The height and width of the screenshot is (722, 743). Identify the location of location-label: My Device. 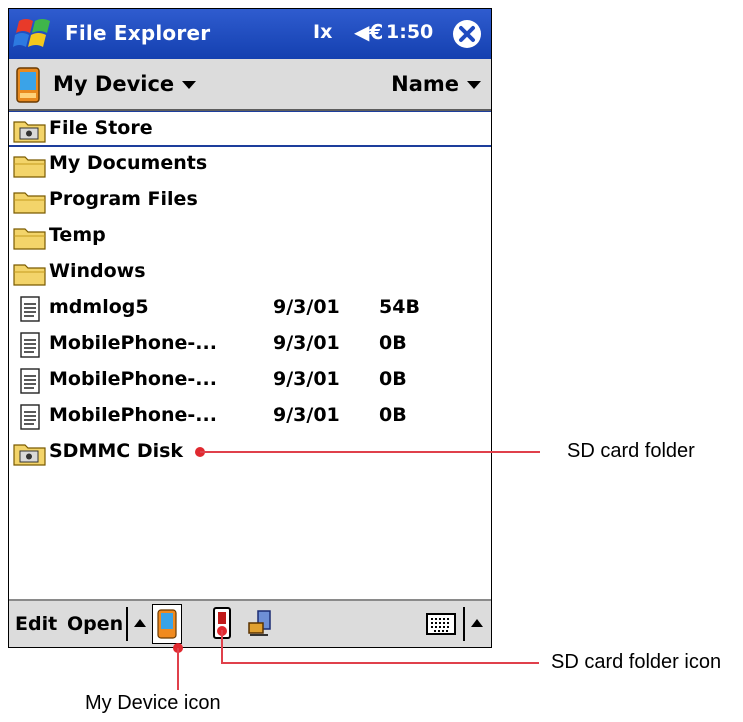
(114, 84).